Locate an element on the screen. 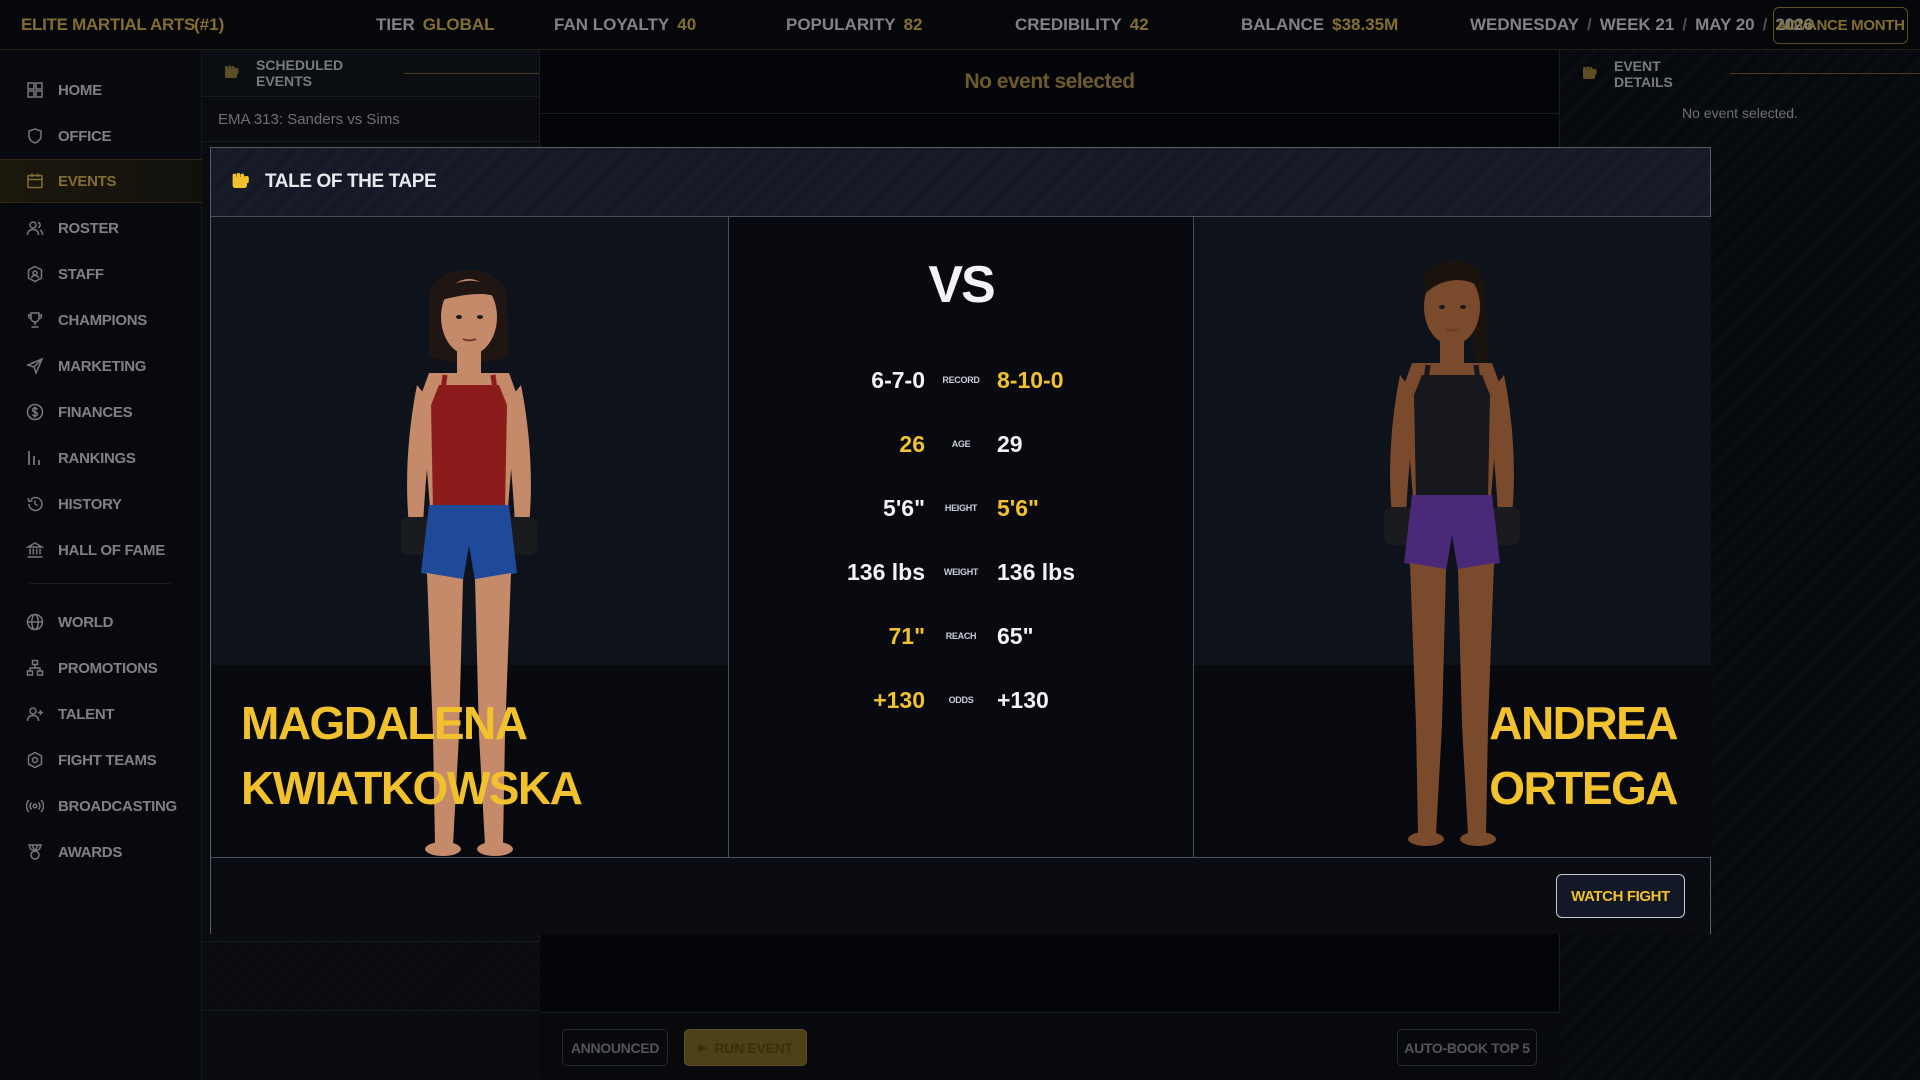  tape-row-weight: 136 lbs WEIGHT 136 lbs is located at coordinates (961, 572).